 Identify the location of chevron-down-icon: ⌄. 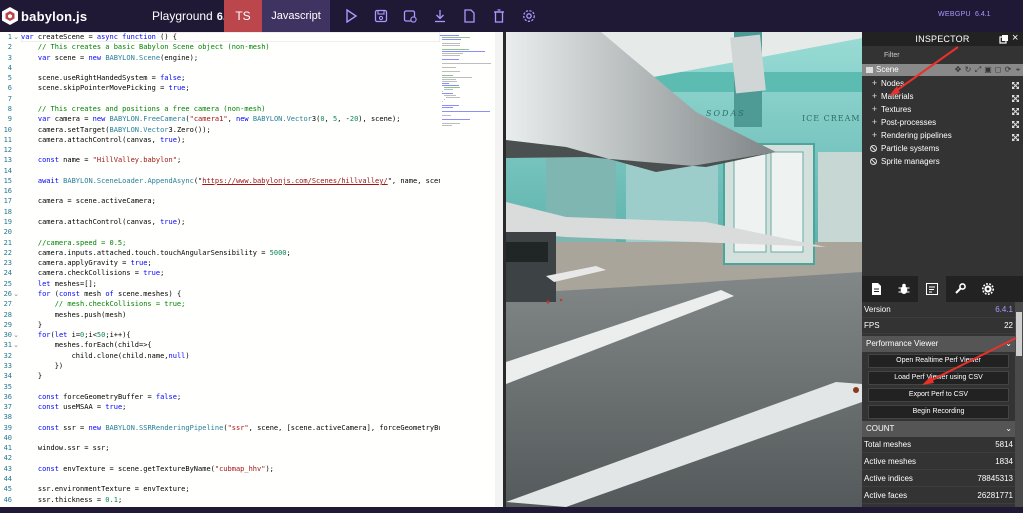
(1008, 343).